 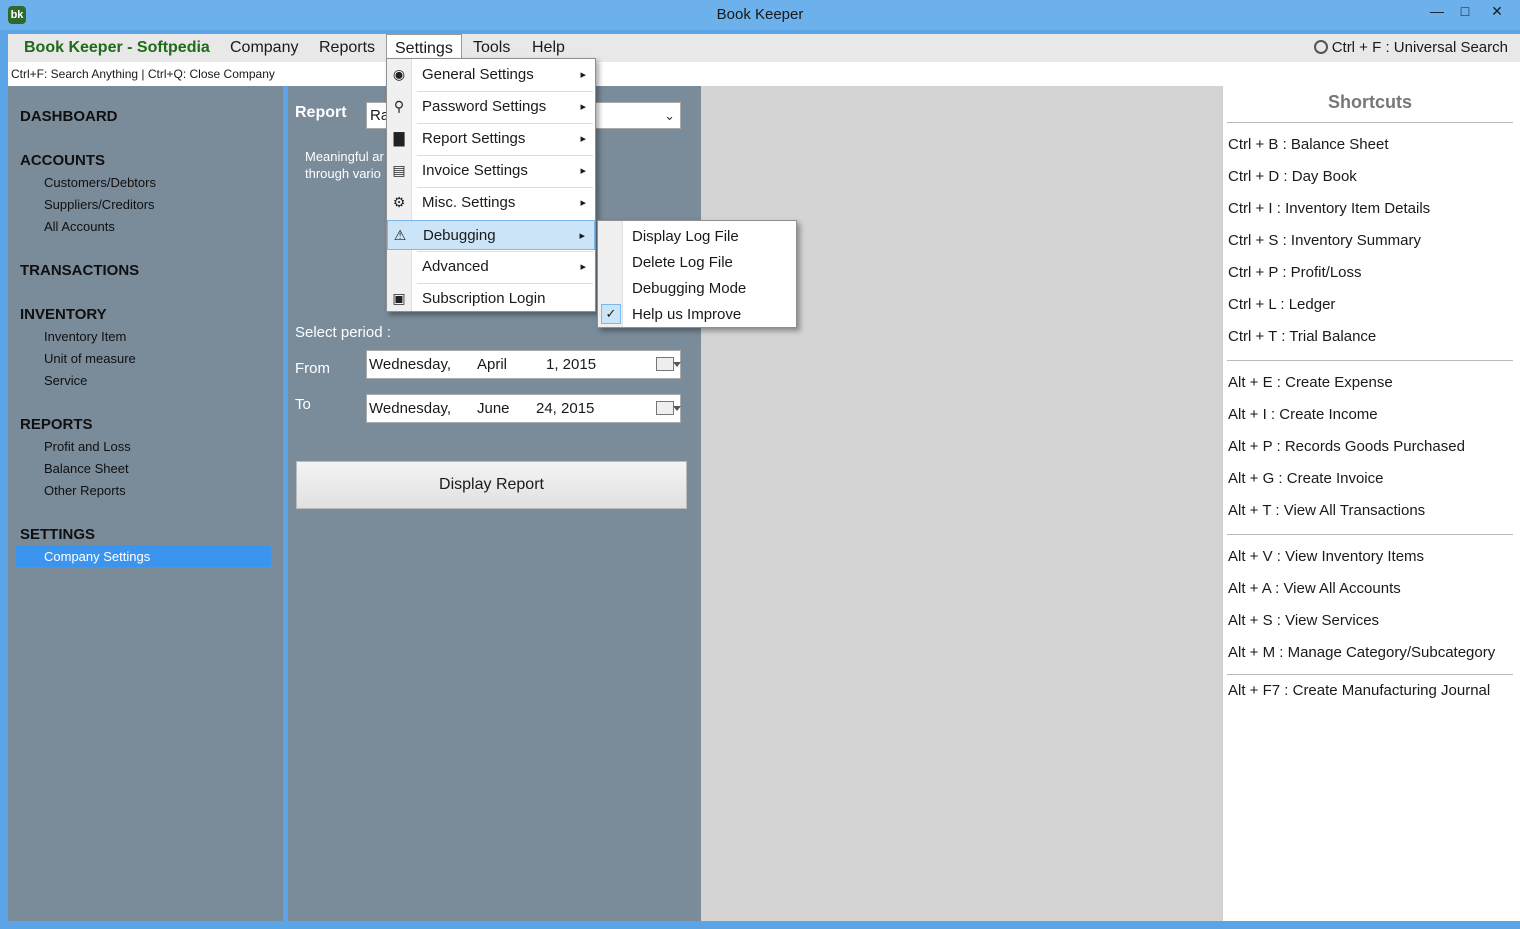 What do you see at coordinates (303, 404) in the screenshot?
I see `to-label: To` at bounding box center [303, 404].